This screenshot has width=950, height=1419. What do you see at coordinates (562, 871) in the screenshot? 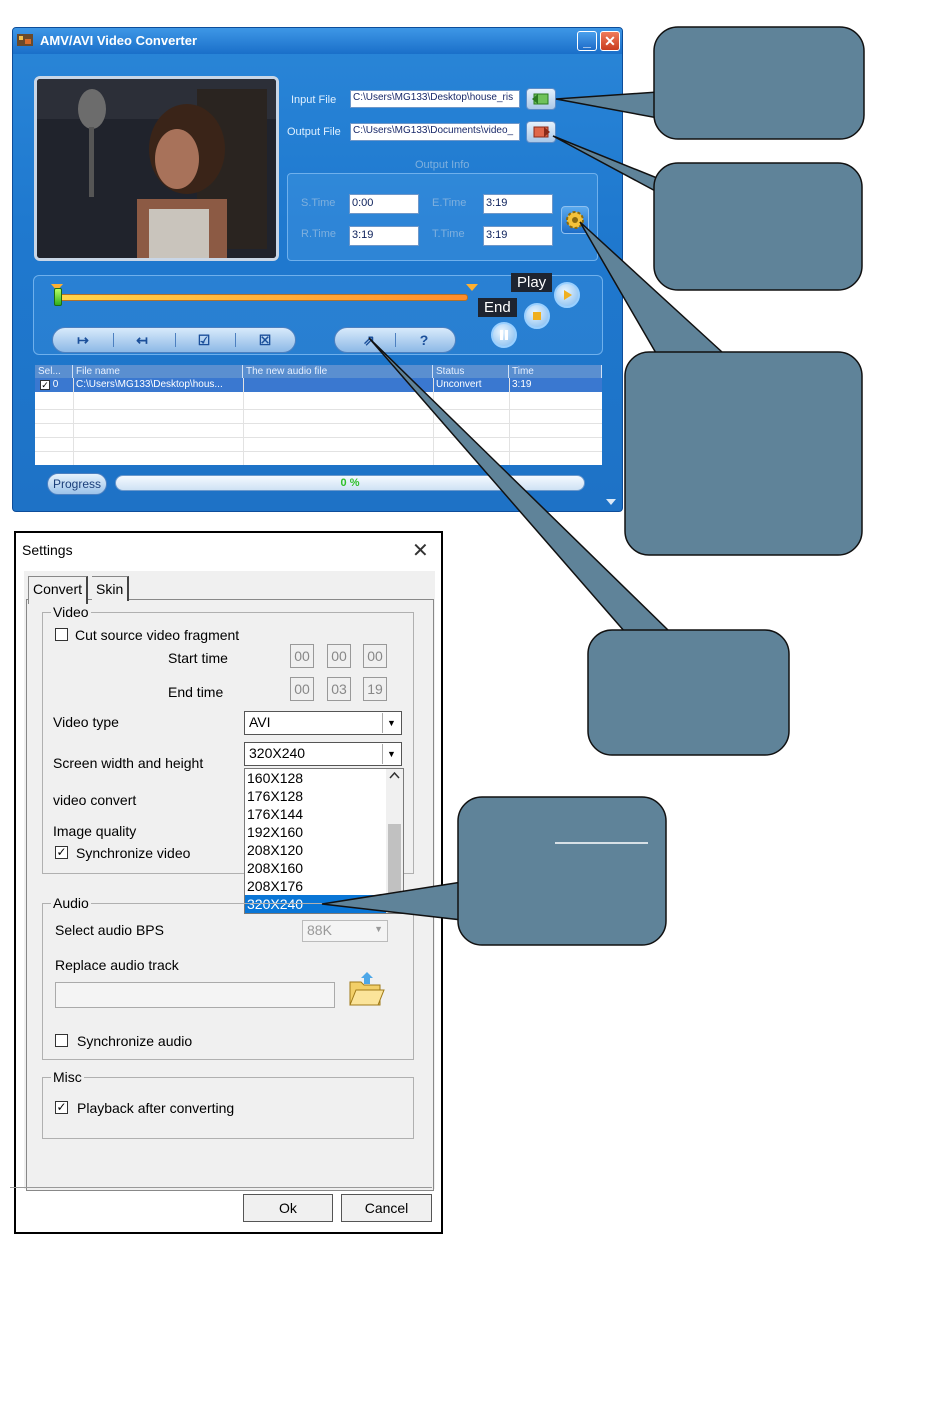
I see `callout-screen-size` at bounding box center [562, 871].